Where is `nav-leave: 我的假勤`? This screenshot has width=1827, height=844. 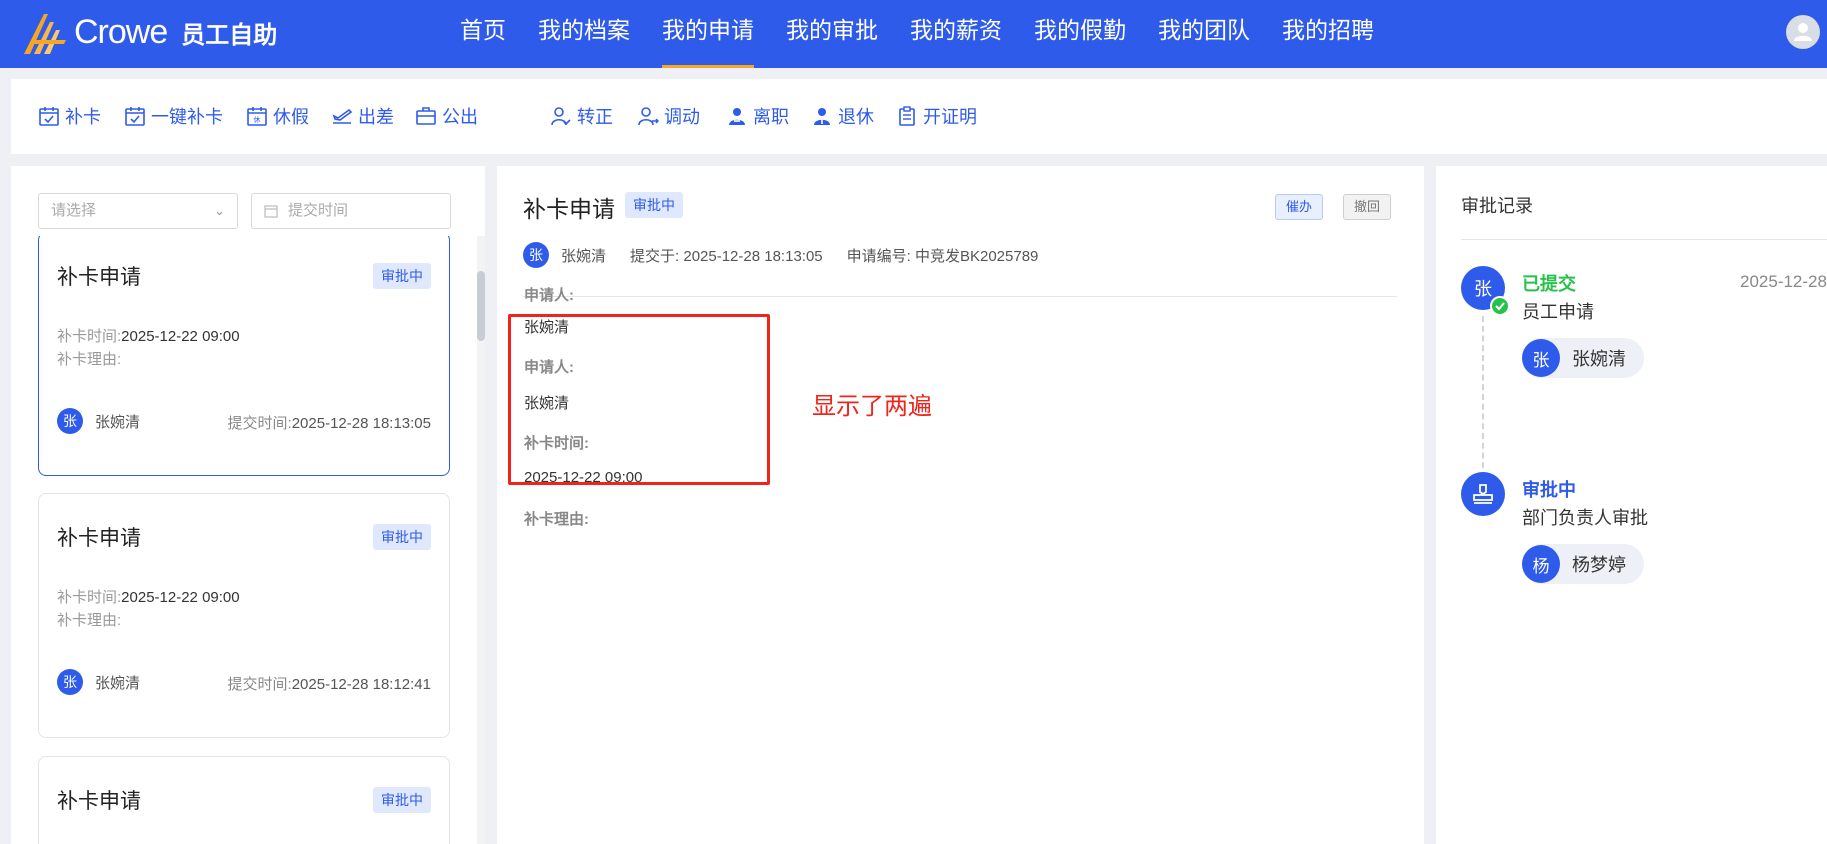
nav-leave: 我的假勤 is located at coordinates (1080, 34).